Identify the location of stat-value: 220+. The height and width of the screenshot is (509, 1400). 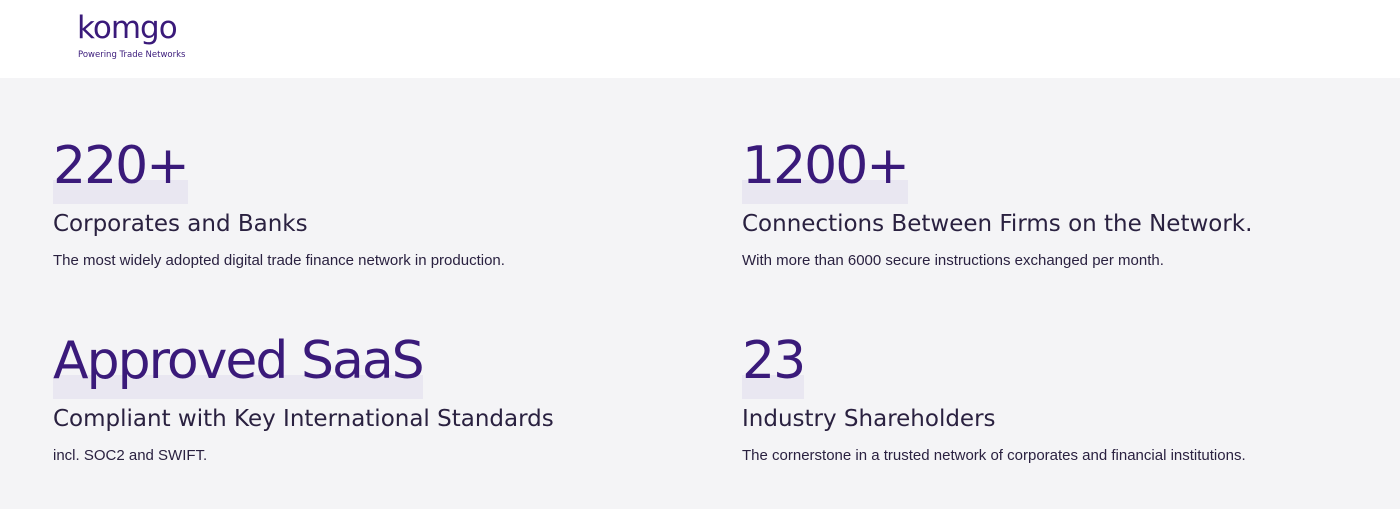
(121, 170).